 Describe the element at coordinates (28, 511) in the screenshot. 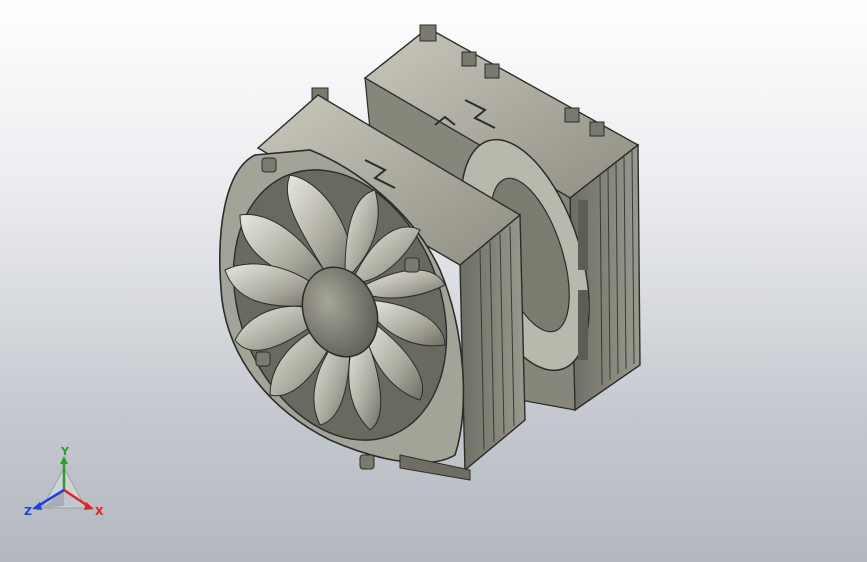

I see `z-axis-label: Z` at that location.